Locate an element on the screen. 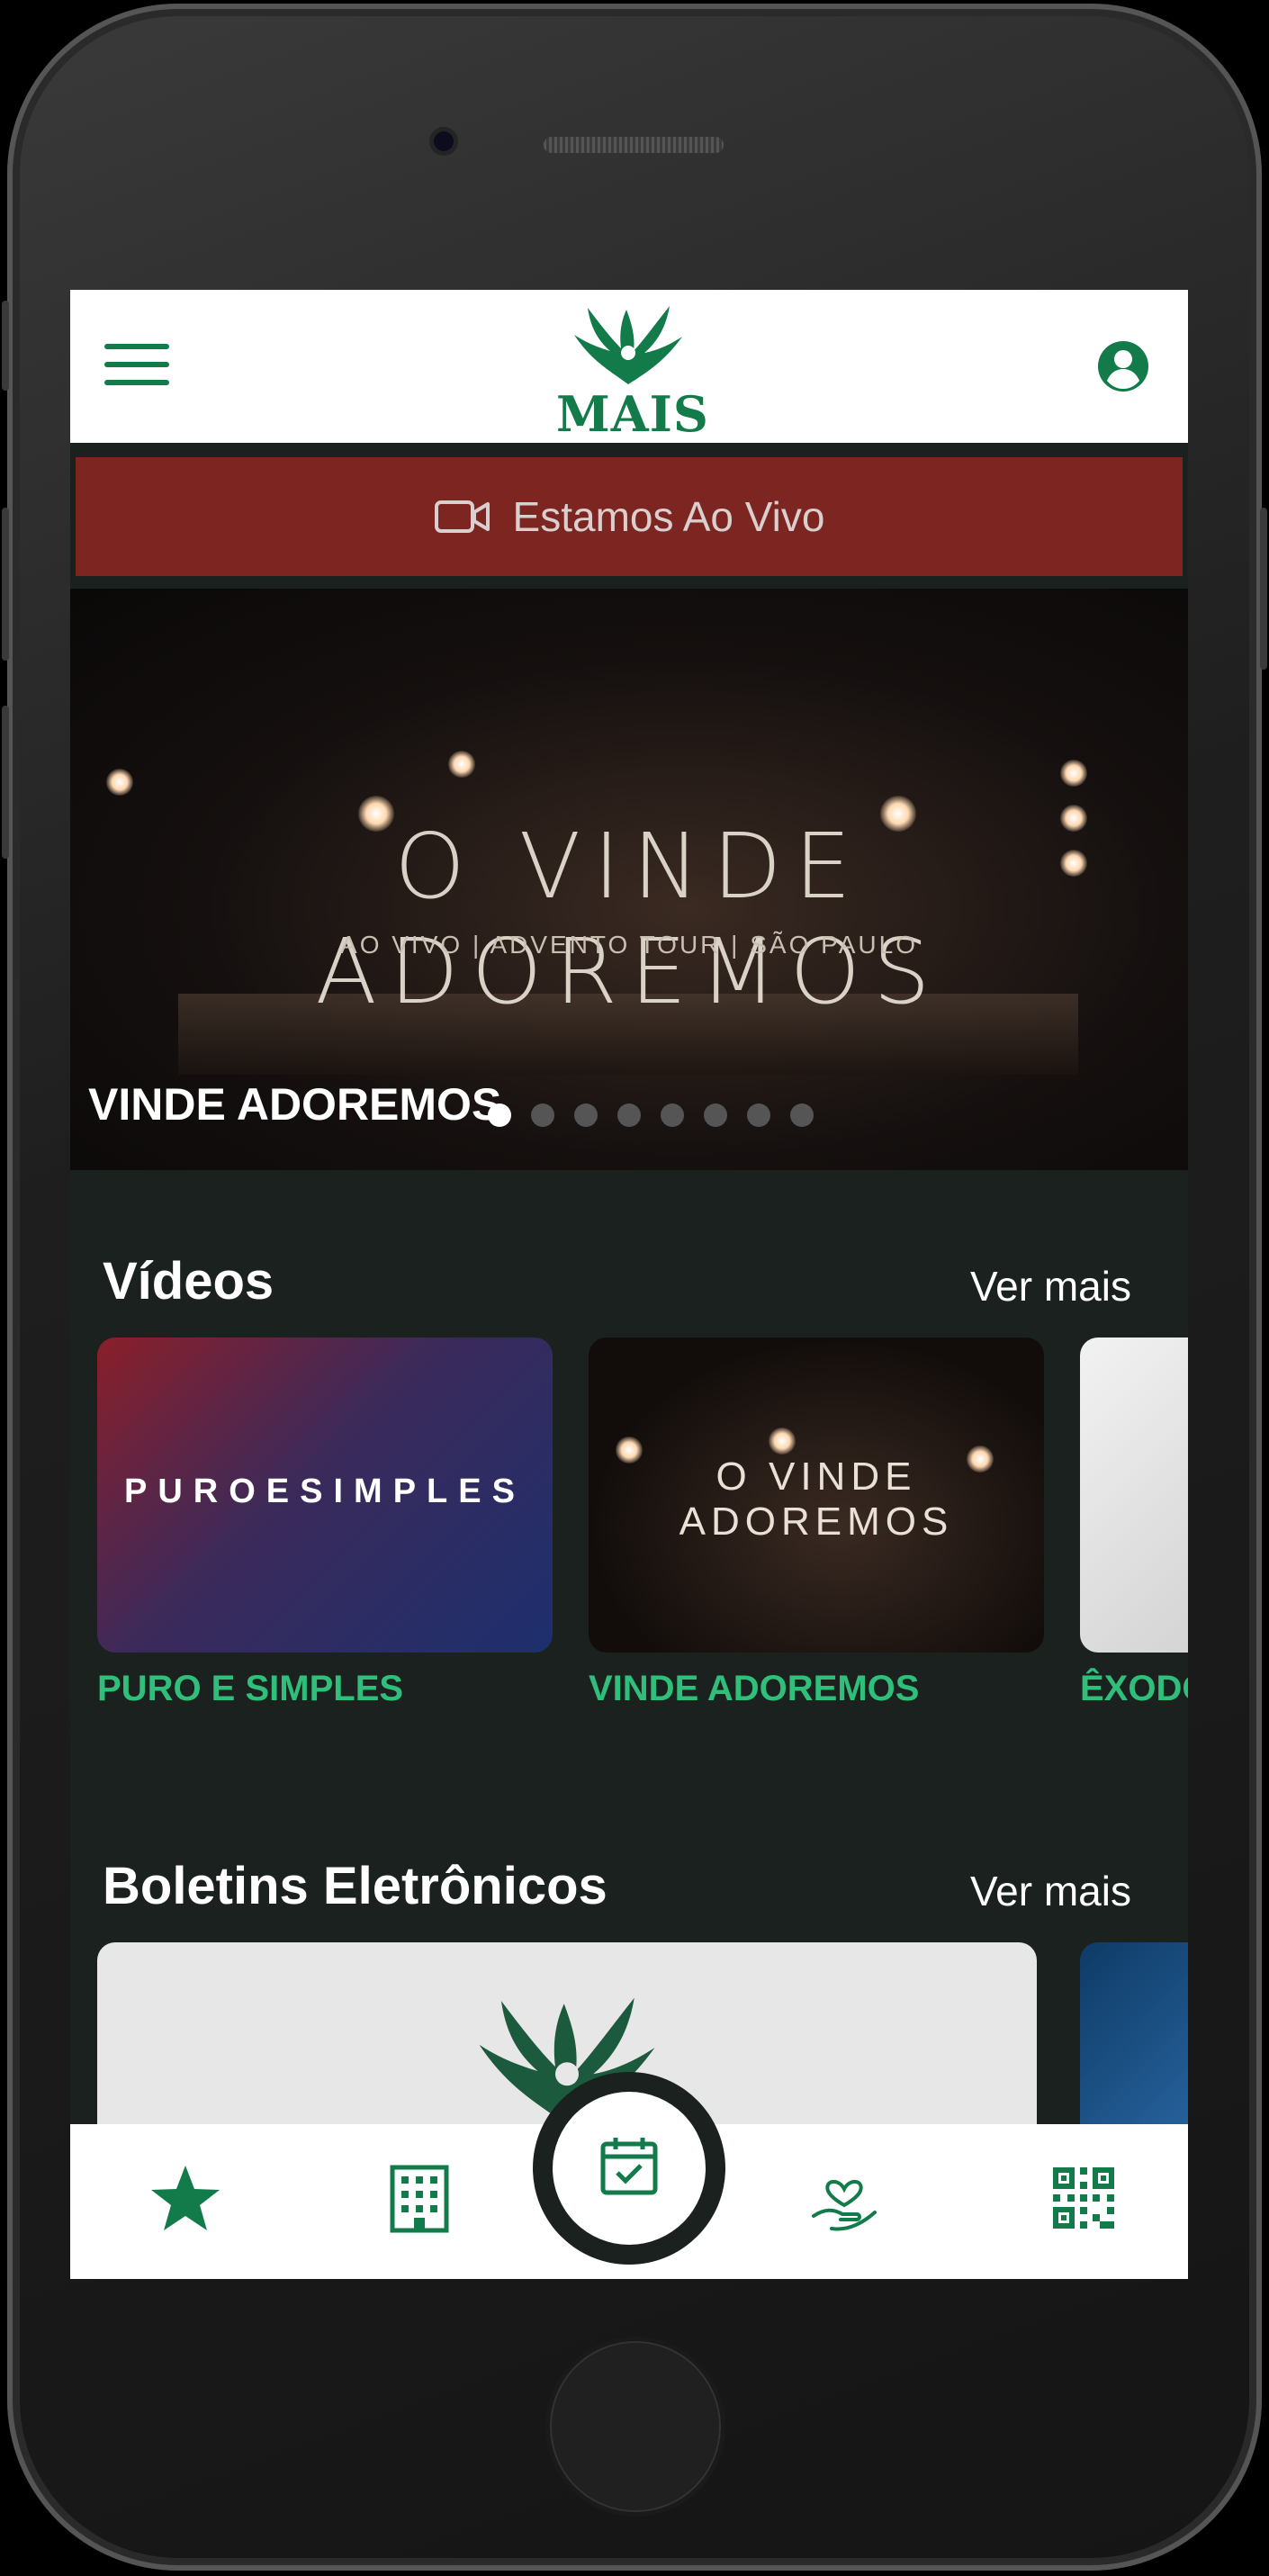  live-stream-button: Estamos Ao Vivo is located at coordinates (629, 516).